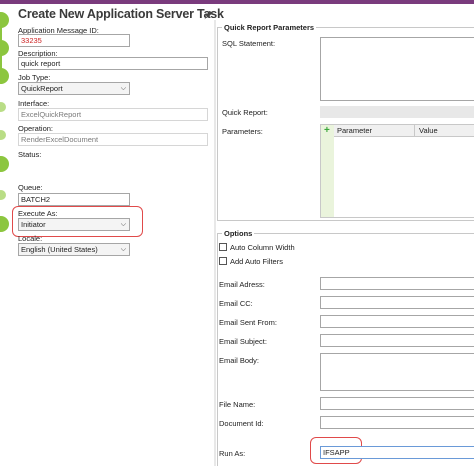 Image resolution: width=474 pixels, height=466 pixels. Describe the element at coordinates (238, 233) in the screenshot. I see `options-group-title: Options` at that location.